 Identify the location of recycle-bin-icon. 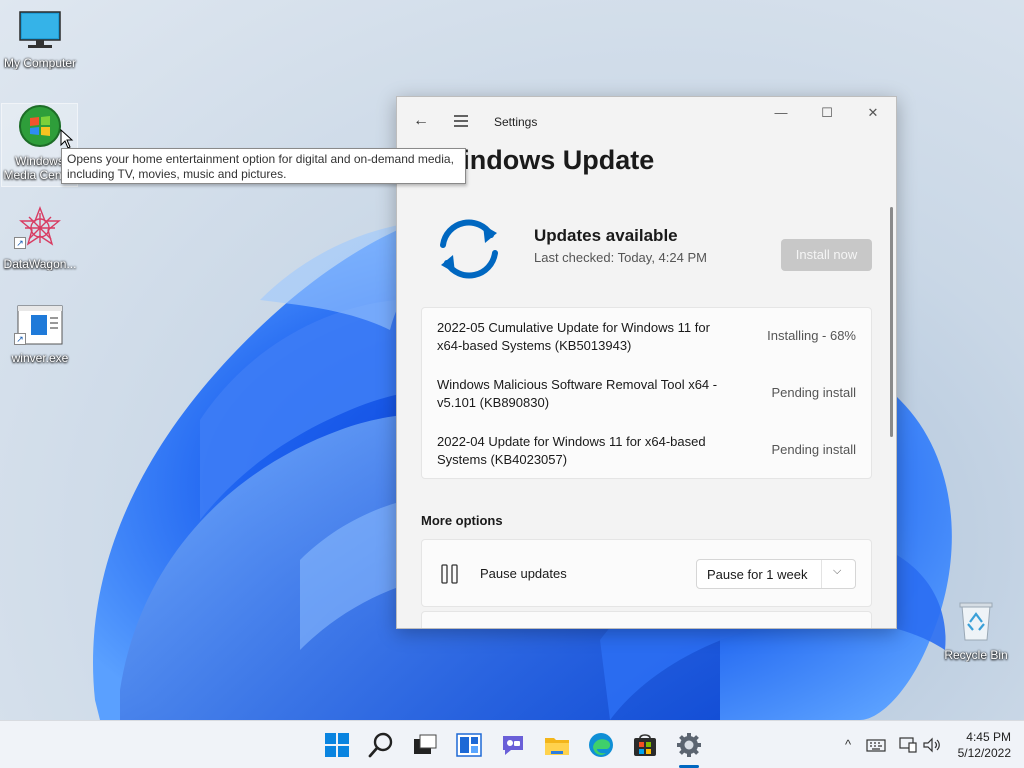
(976, 621).